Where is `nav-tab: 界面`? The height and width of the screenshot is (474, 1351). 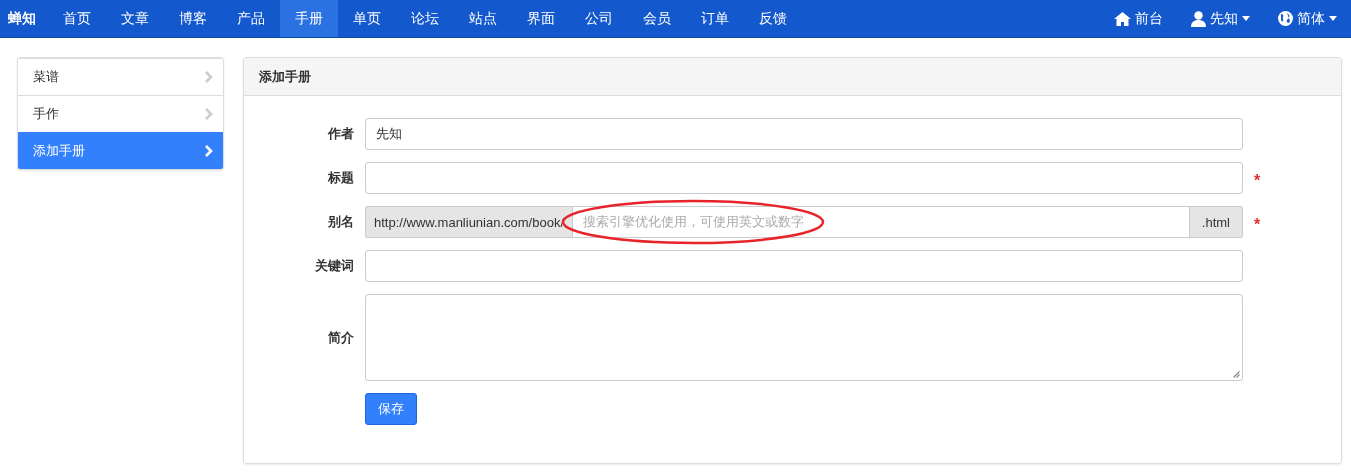 nav-tab: 界面 is located at coordinates (541, 18).